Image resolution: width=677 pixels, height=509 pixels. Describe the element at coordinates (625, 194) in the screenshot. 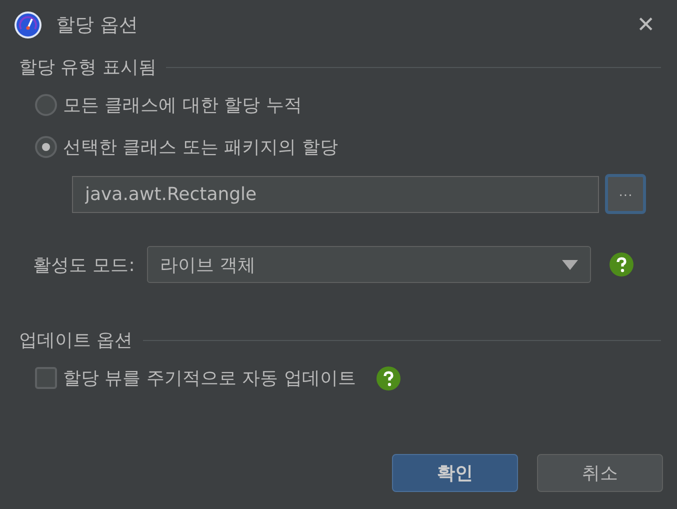

I see `browse-button: ···` at that location.